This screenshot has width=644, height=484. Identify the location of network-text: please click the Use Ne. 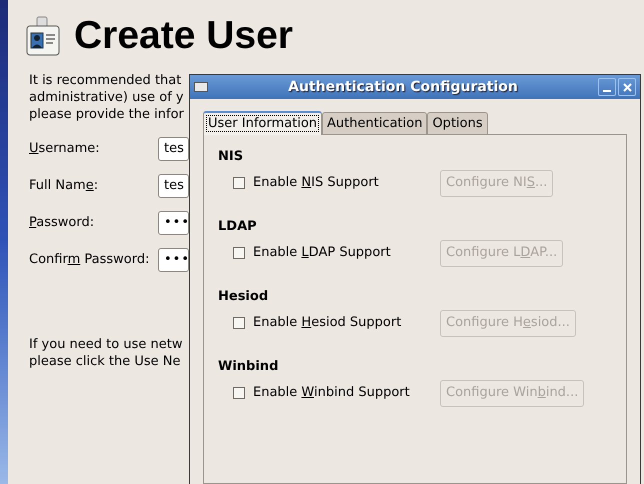
(105, 361).